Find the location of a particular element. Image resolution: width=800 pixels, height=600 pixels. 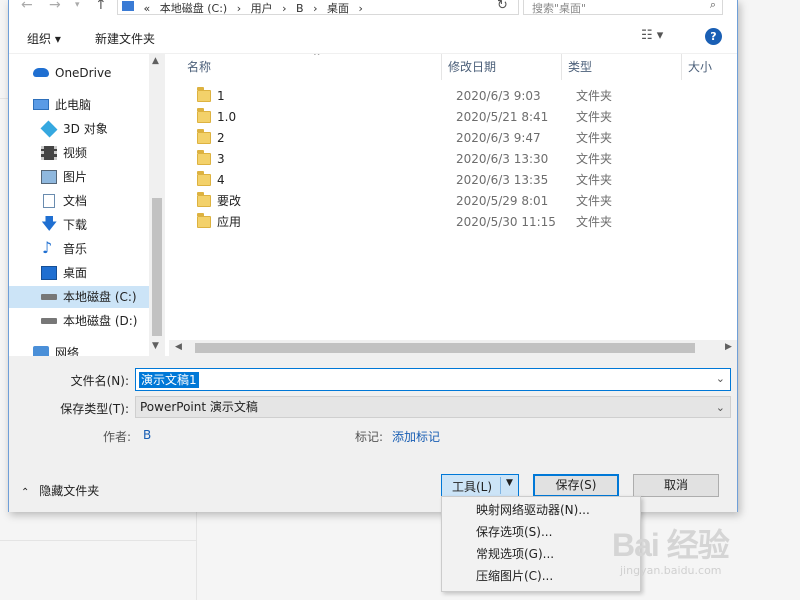

nav-scrollbar: ▲ ▼ is located at coordinates (157, 205).